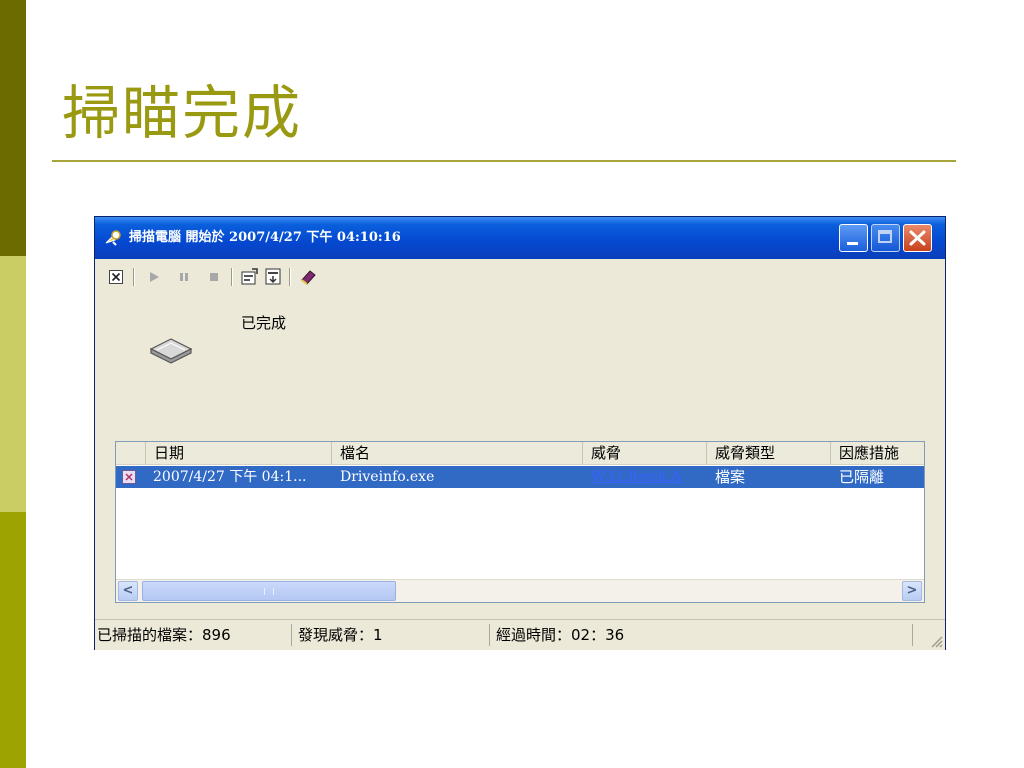  I want to click on maximize-button, so click(885, 238).